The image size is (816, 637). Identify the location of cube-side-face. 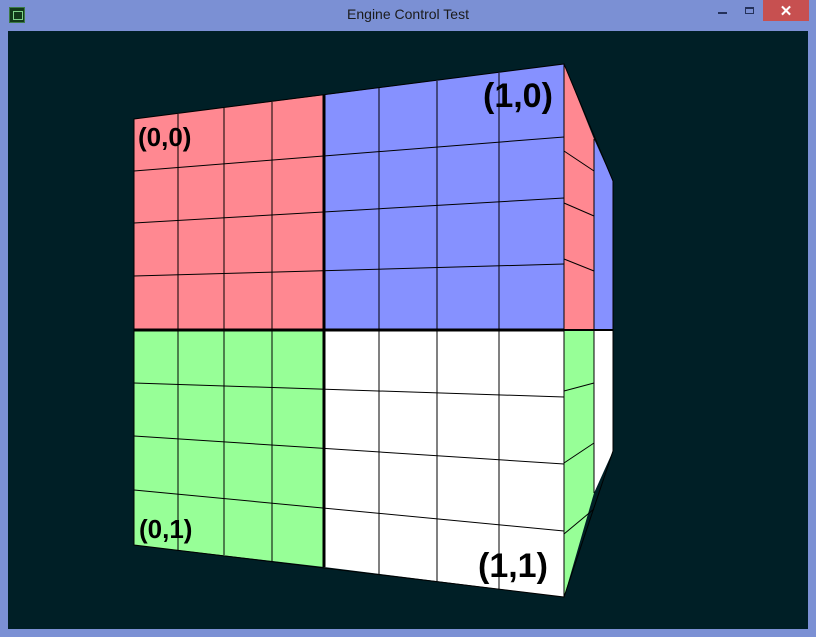
(588, 330).